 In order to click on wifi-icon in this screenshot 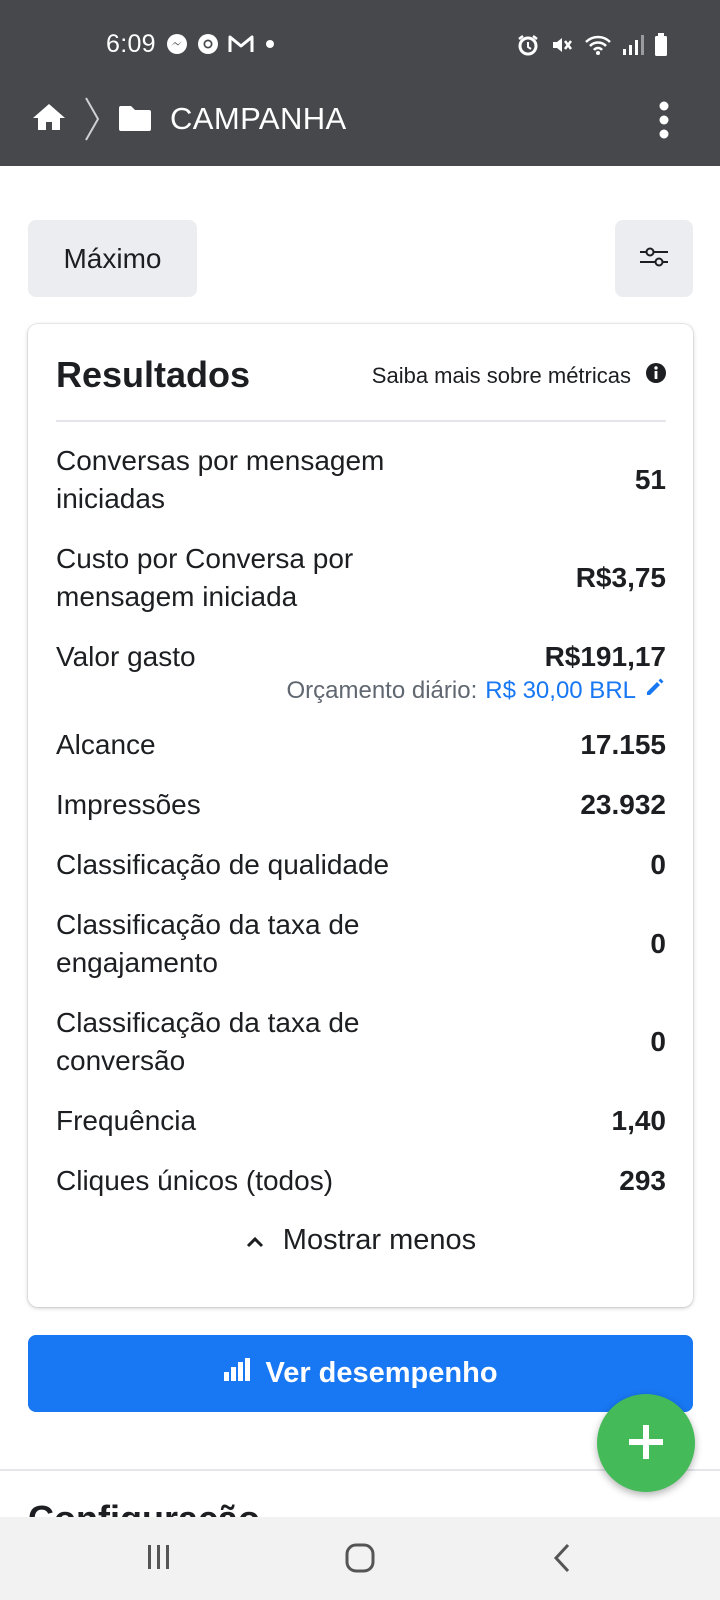, I will do `click(598, 45)`.